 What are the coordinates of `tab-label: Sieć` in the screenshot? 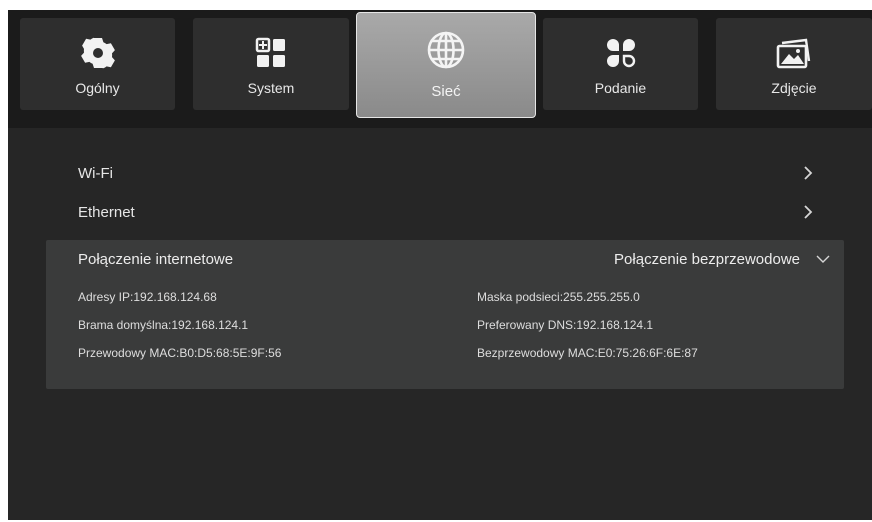 It's located at (446, 91).